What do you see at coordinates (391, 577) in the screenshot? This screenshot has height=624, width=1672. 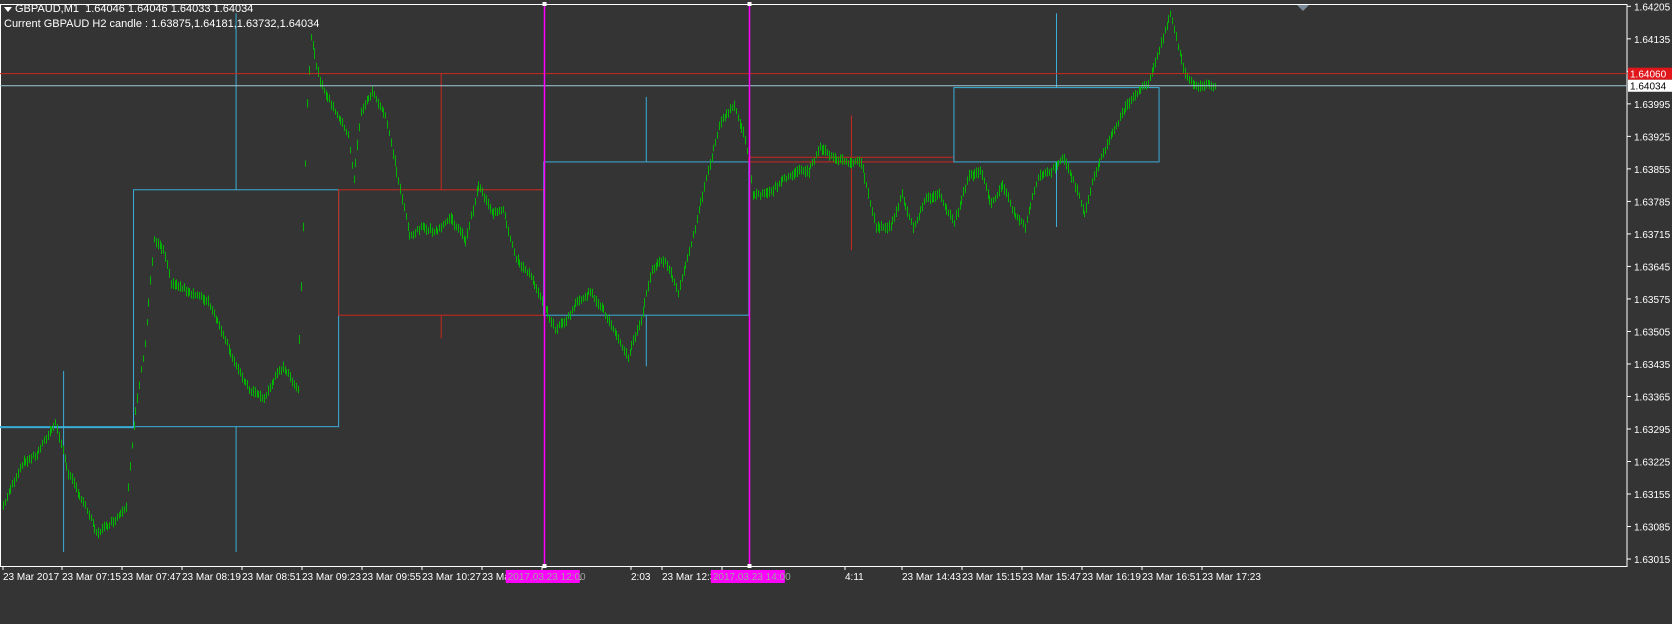 I see `x-tick-label: 23 Mar 09:55` at bounding box center [391, 577].